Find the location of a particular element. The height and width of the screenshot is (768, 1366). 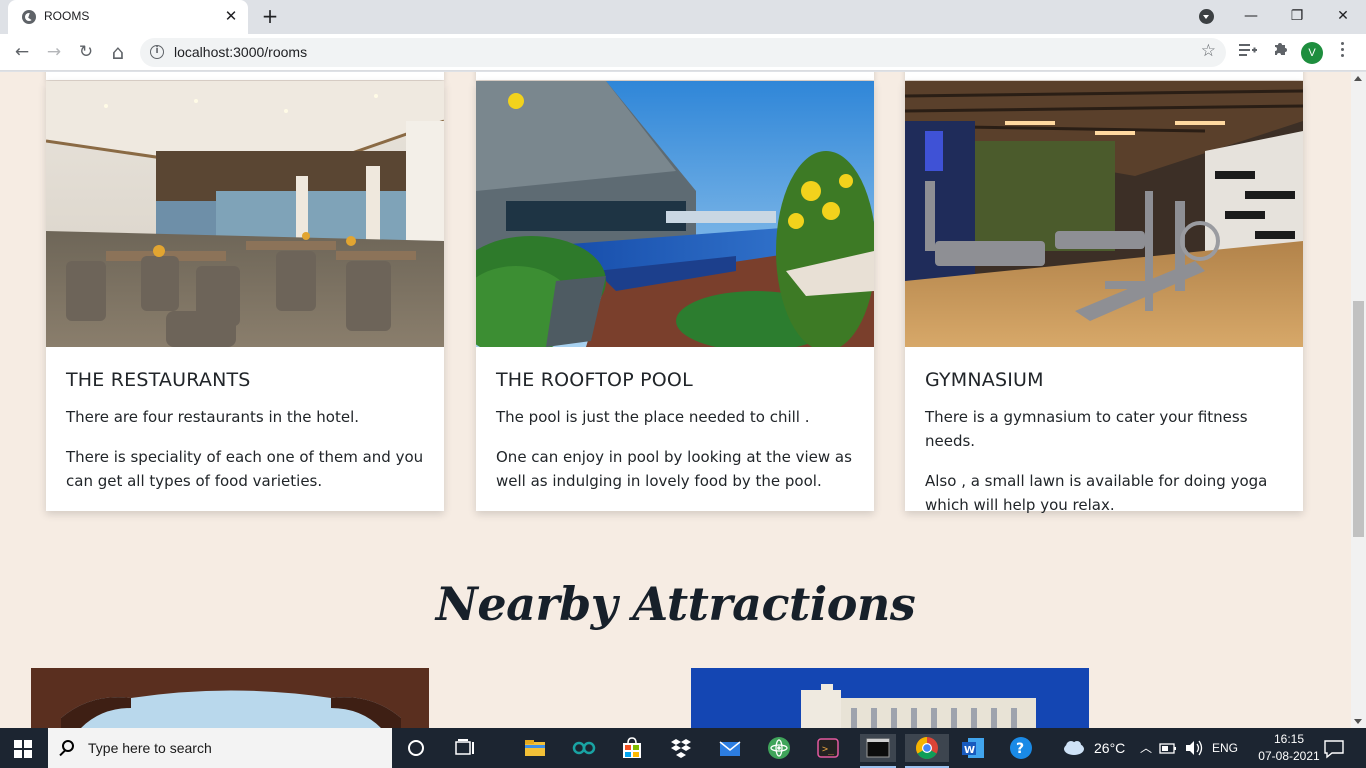

weather-cloud-icon is located at coordinates (1074, 748).